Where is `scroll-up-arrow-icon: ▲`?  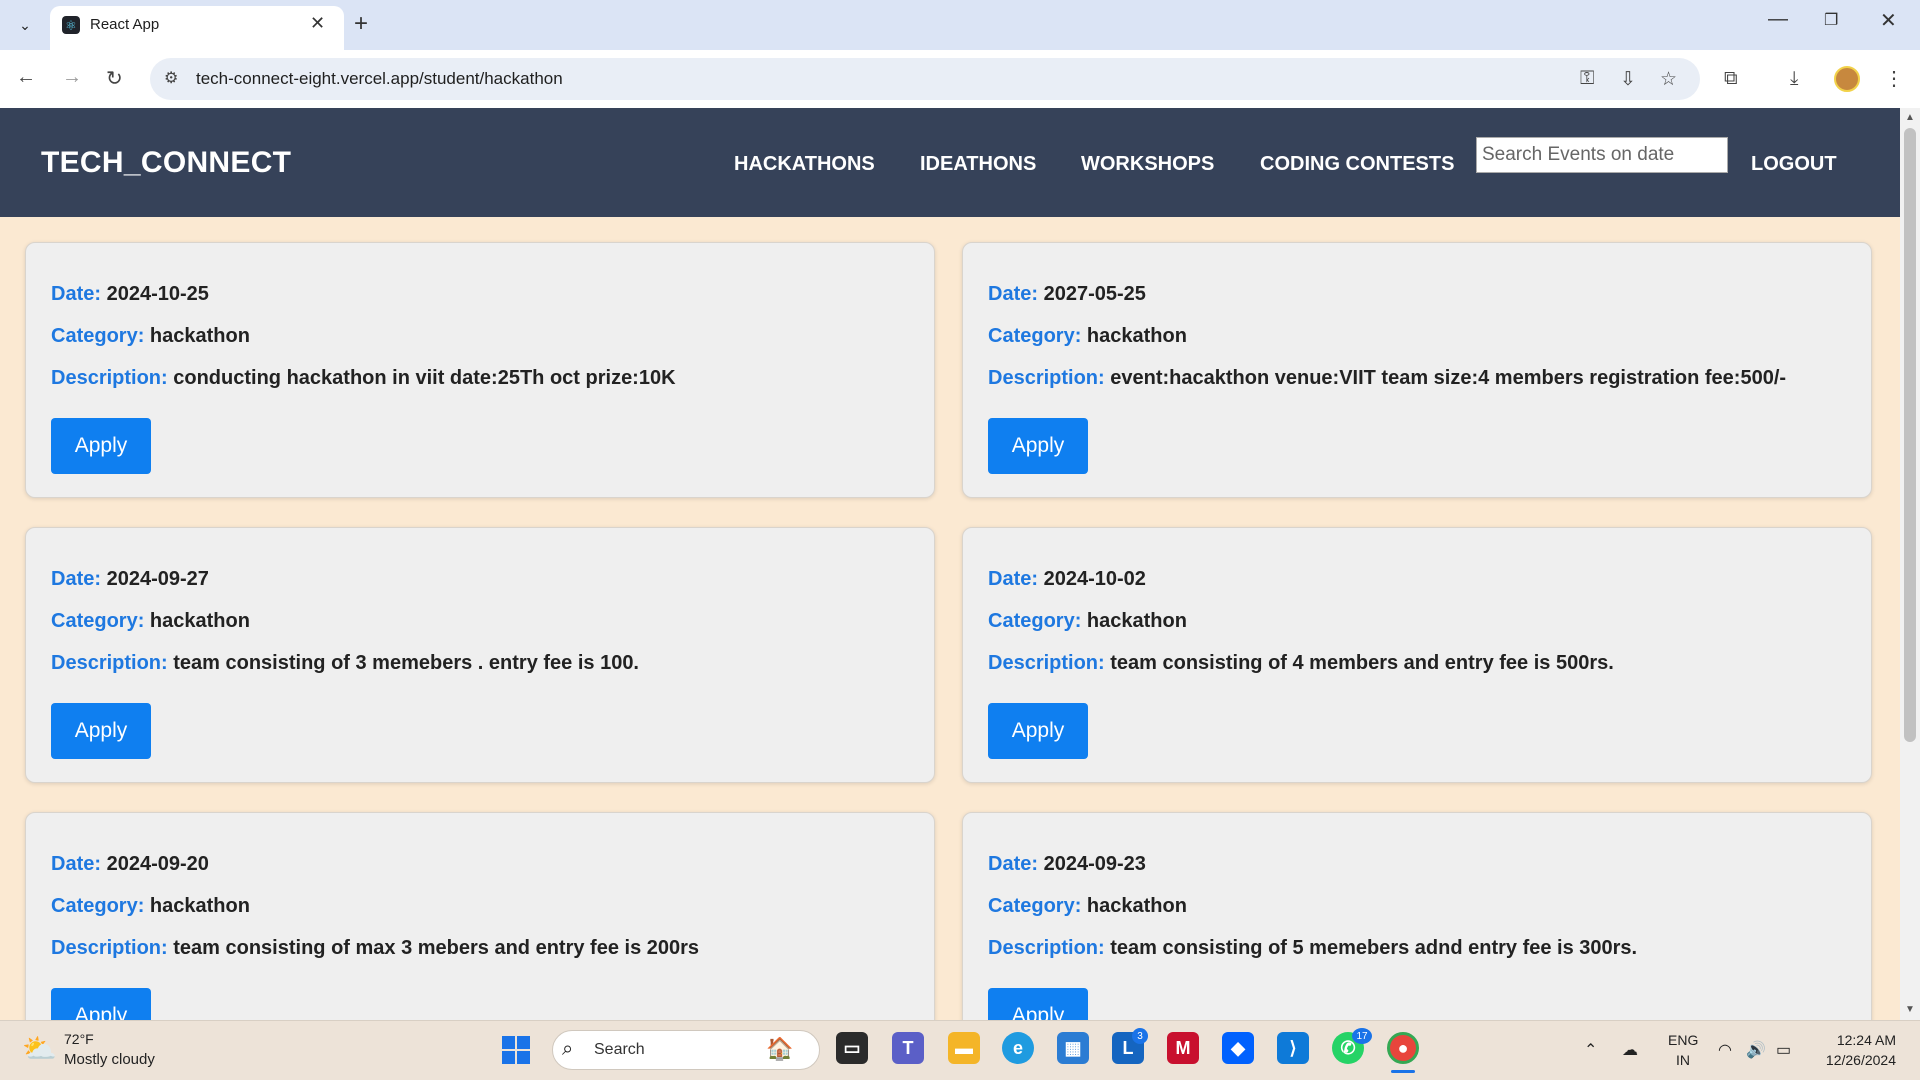
scroll-up-arrow-icon: ▲ is located at coordinates (1910, 117).